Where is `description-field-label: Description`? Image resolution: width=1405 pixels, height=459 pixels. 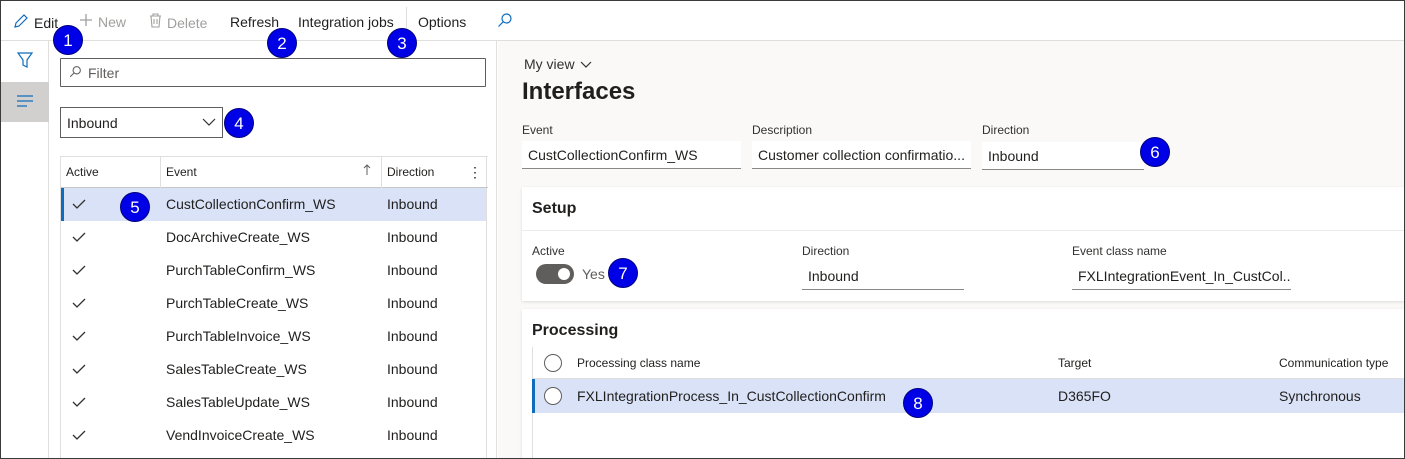
description-field-label: Description is located at coordinates (782, 130).